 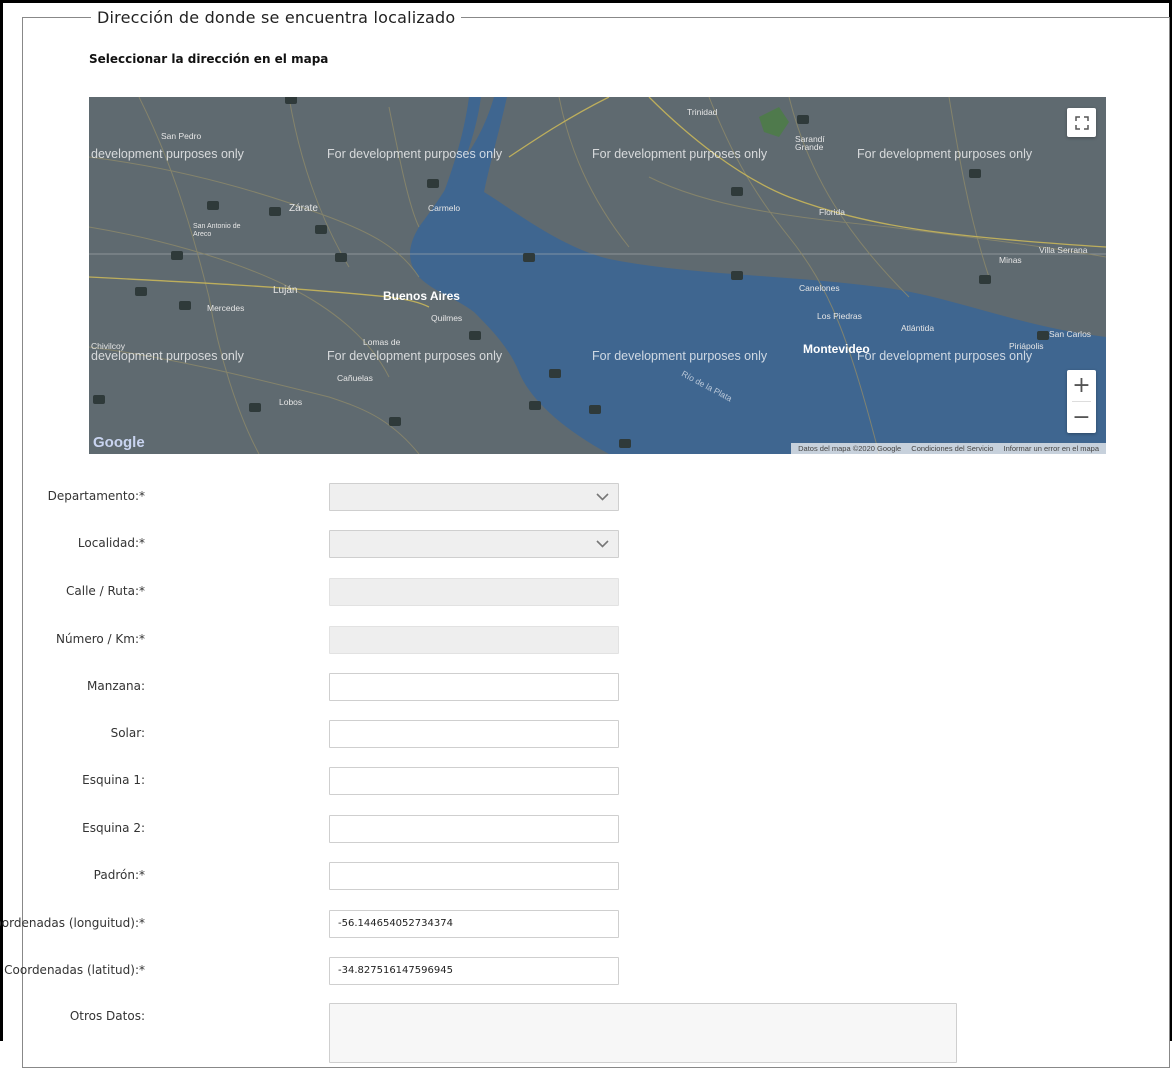 I want to click on map-city-label: Villa Serrana, so click(x=1063, y=250).